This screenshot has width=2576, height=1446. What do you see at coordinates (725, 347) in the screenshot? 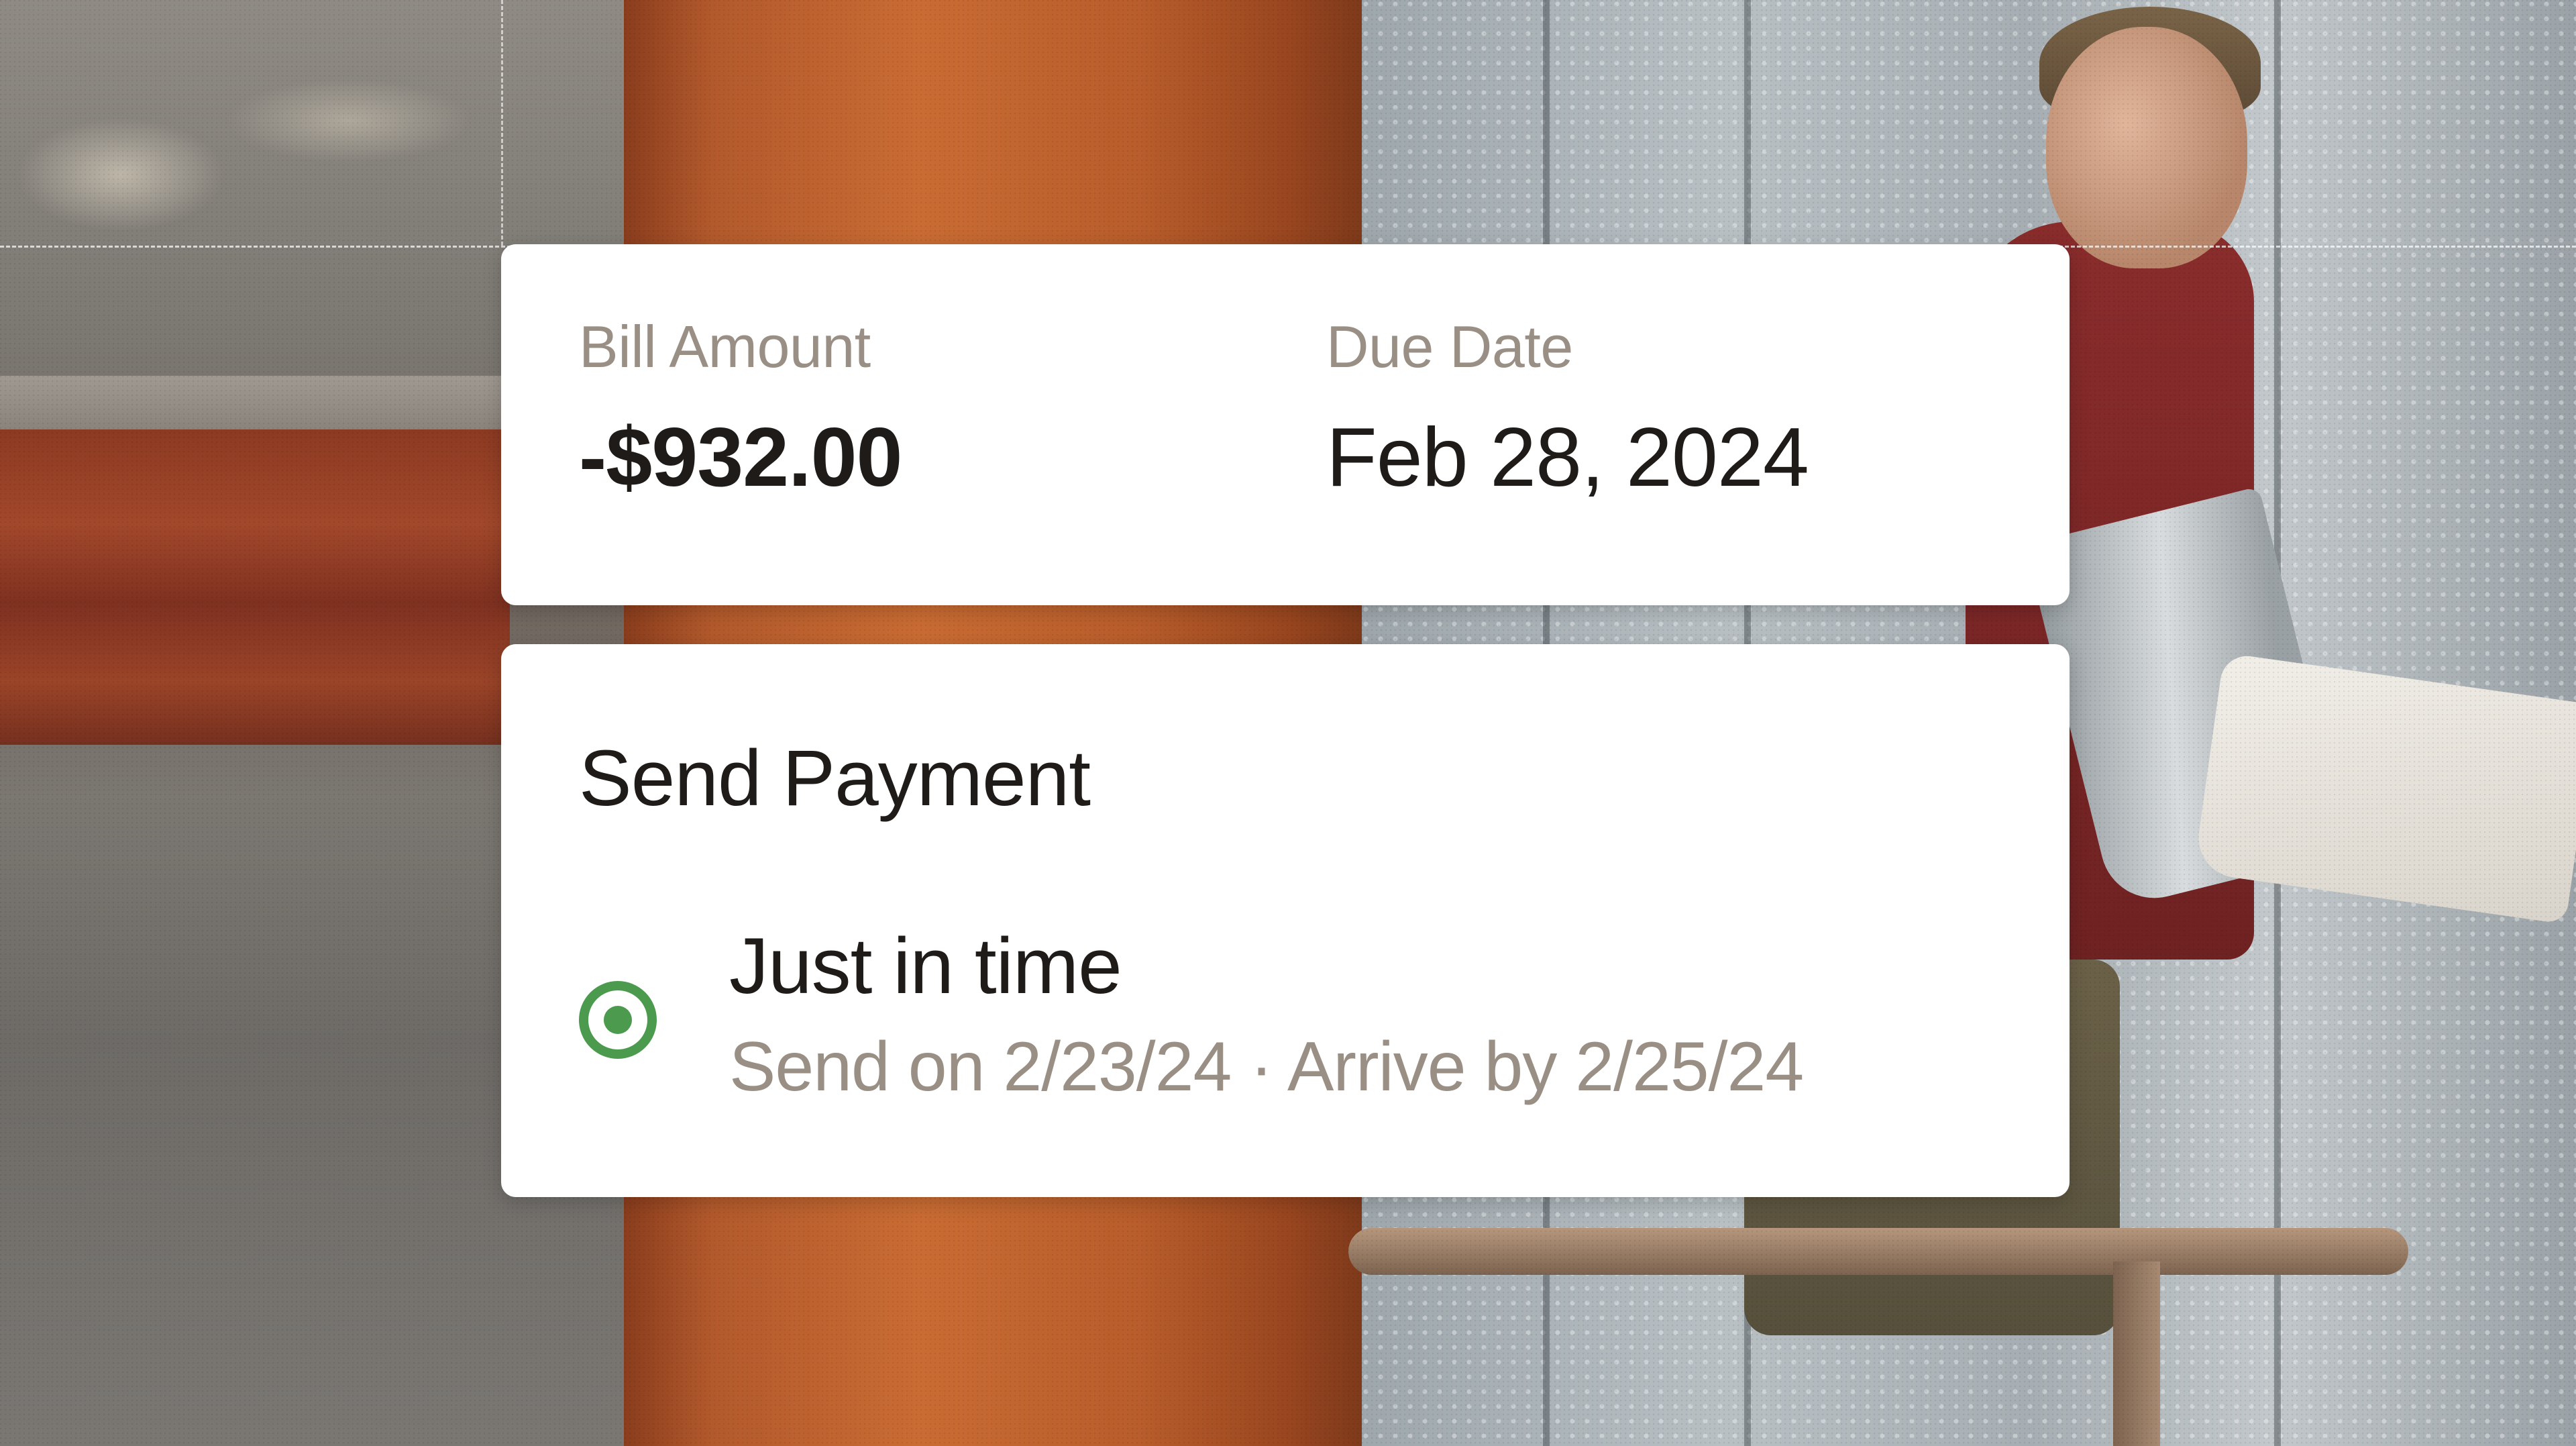
I see `bill-amount-label: Bill Amount` at bounding box center [725, 347].